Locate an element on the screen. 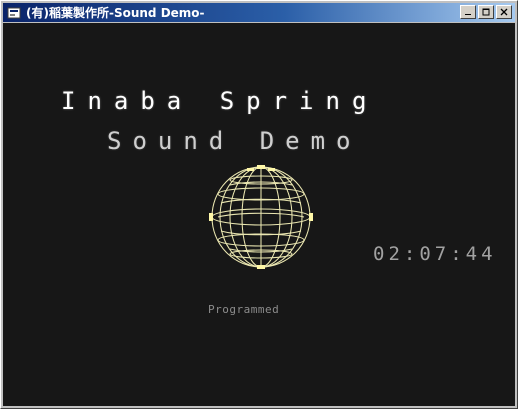 The height and width of the screenshot is (409, 518). programmed-credit: Programmed is located at coordinates (244, 309).